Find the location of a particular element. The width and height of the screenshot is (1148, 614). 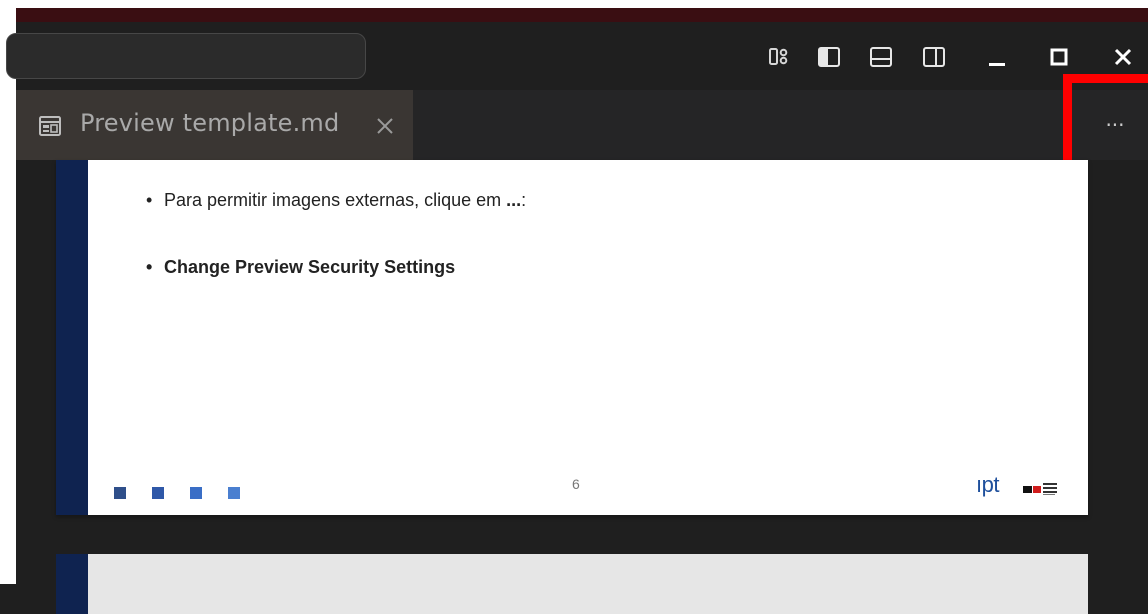

command-center-search is located at coordinates (186, 56).